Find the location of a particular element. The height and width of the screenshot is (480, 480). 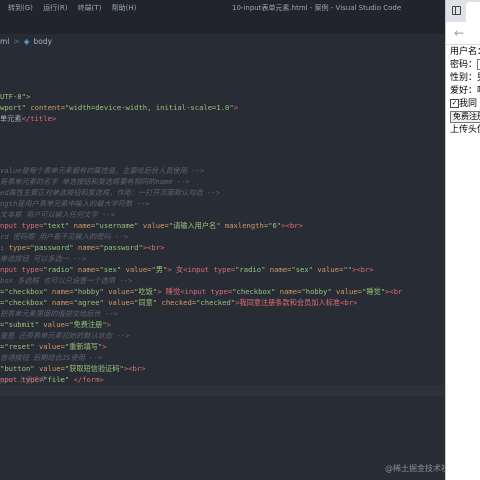

browser-toolbar: ← is located at coordinates (463, 33).